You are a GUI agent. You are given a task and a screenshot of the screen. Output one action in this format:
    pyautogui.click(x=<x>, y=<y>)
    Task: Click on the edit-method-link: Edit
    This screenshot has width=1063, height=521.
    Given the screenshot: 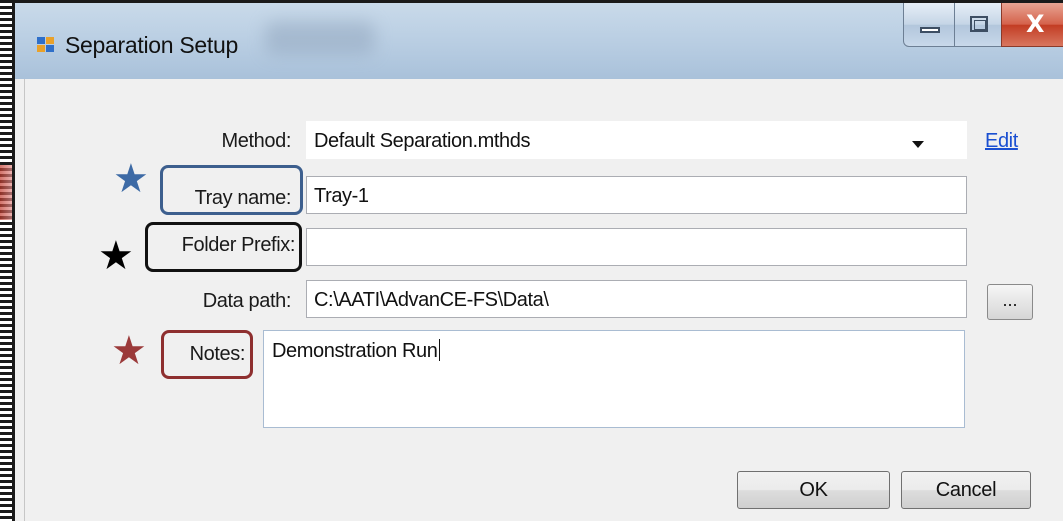 What is the action you would take?
    pyautogui.click(x=1001, y=141)
    